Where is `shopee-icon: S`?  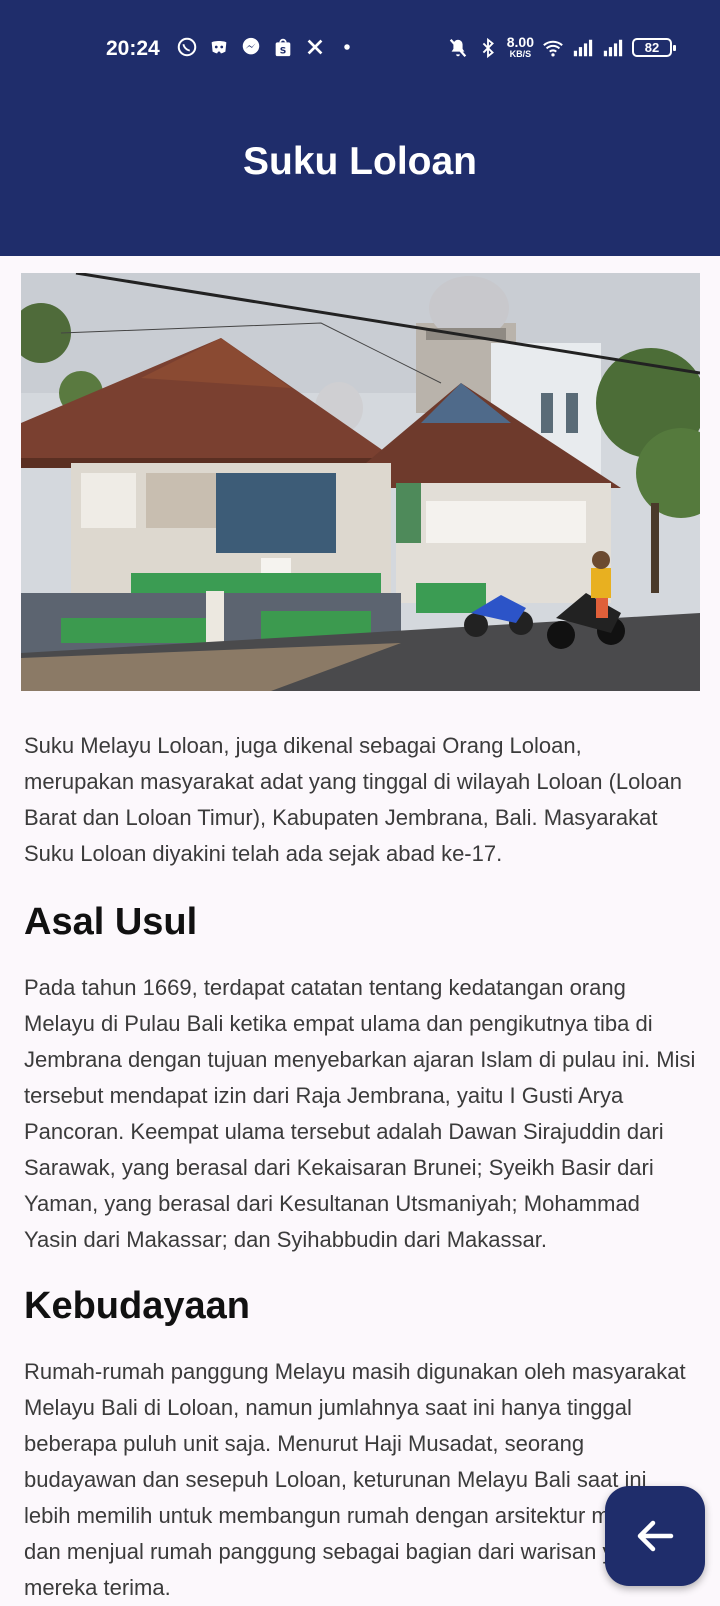 shopee-icon: S is located at coordinates (283, 47).